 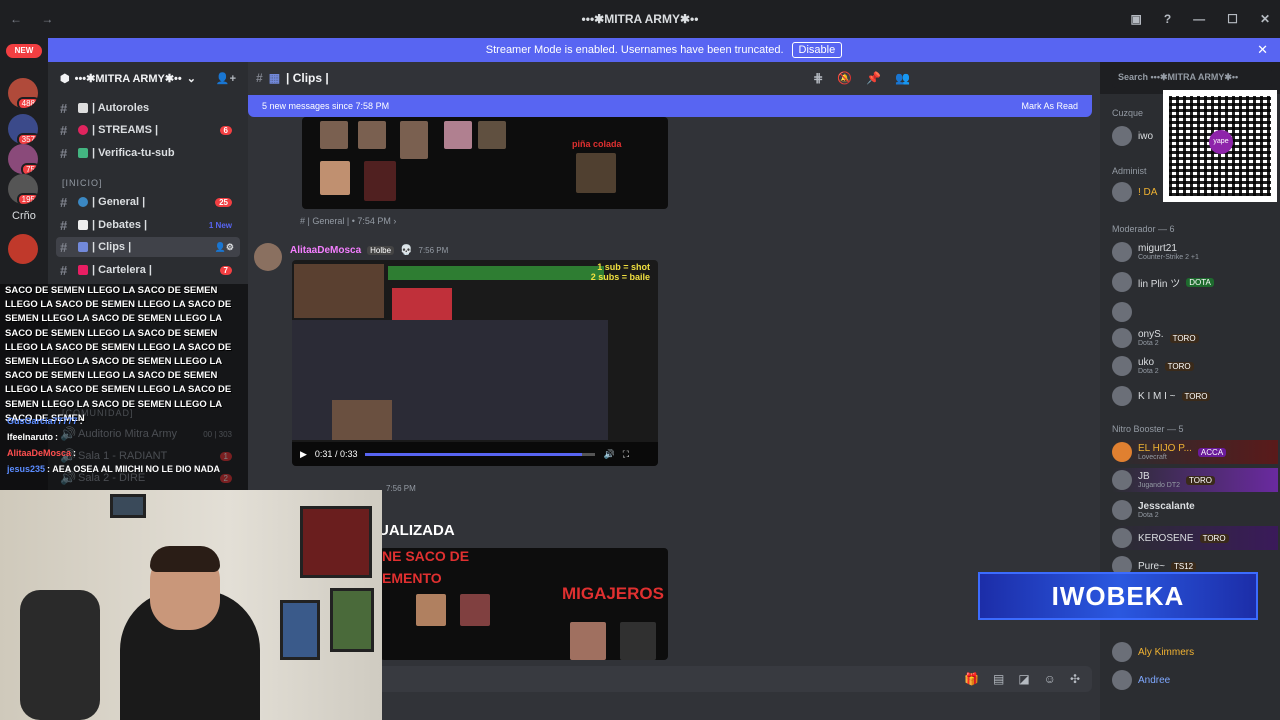 I want to click on minimize-icon: —, so click(x=1199, y=19).